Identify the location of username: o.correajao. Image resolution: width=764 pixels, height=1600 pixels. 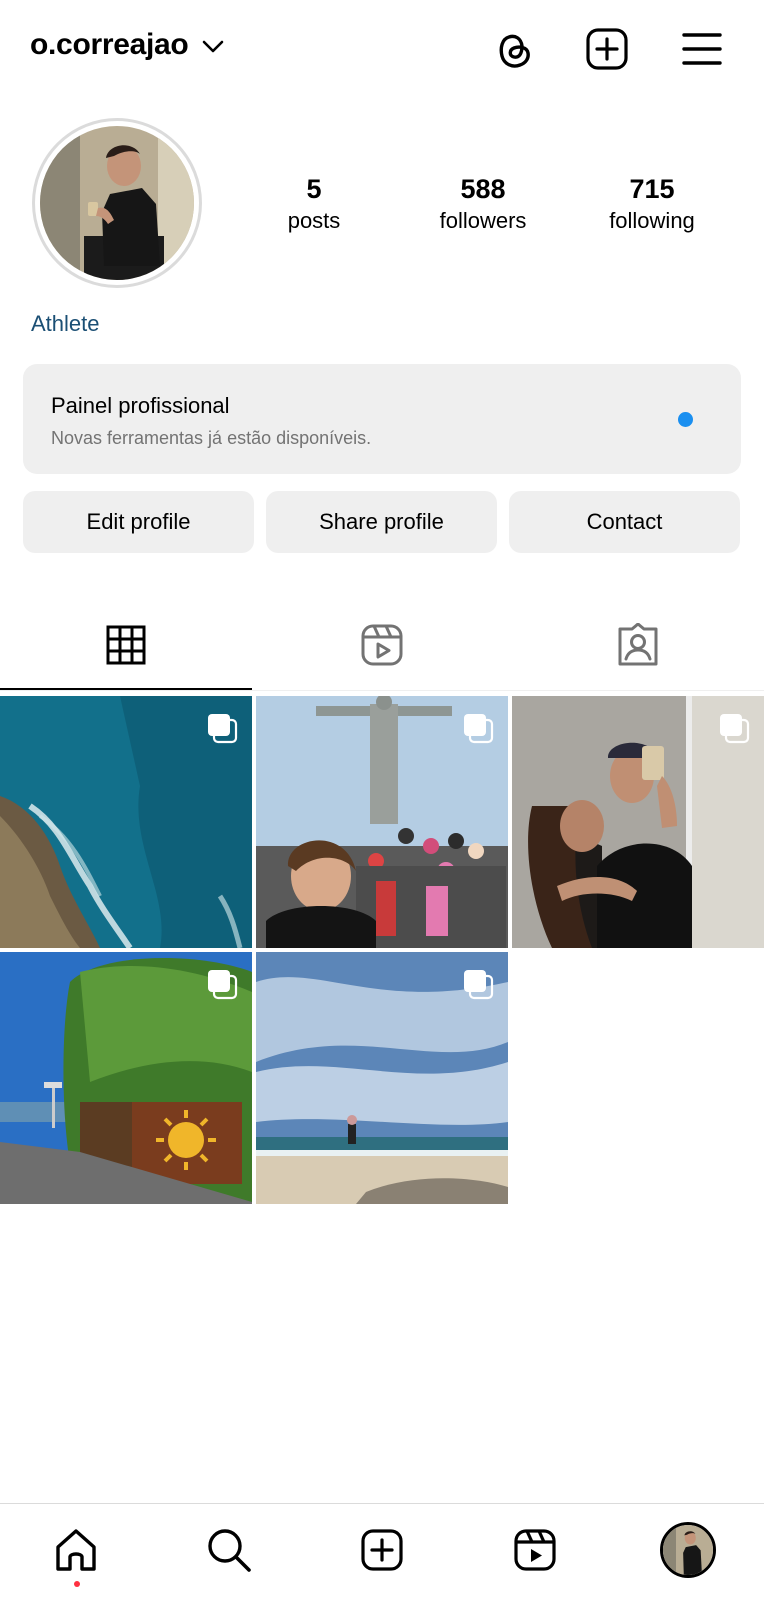
(109, 44).